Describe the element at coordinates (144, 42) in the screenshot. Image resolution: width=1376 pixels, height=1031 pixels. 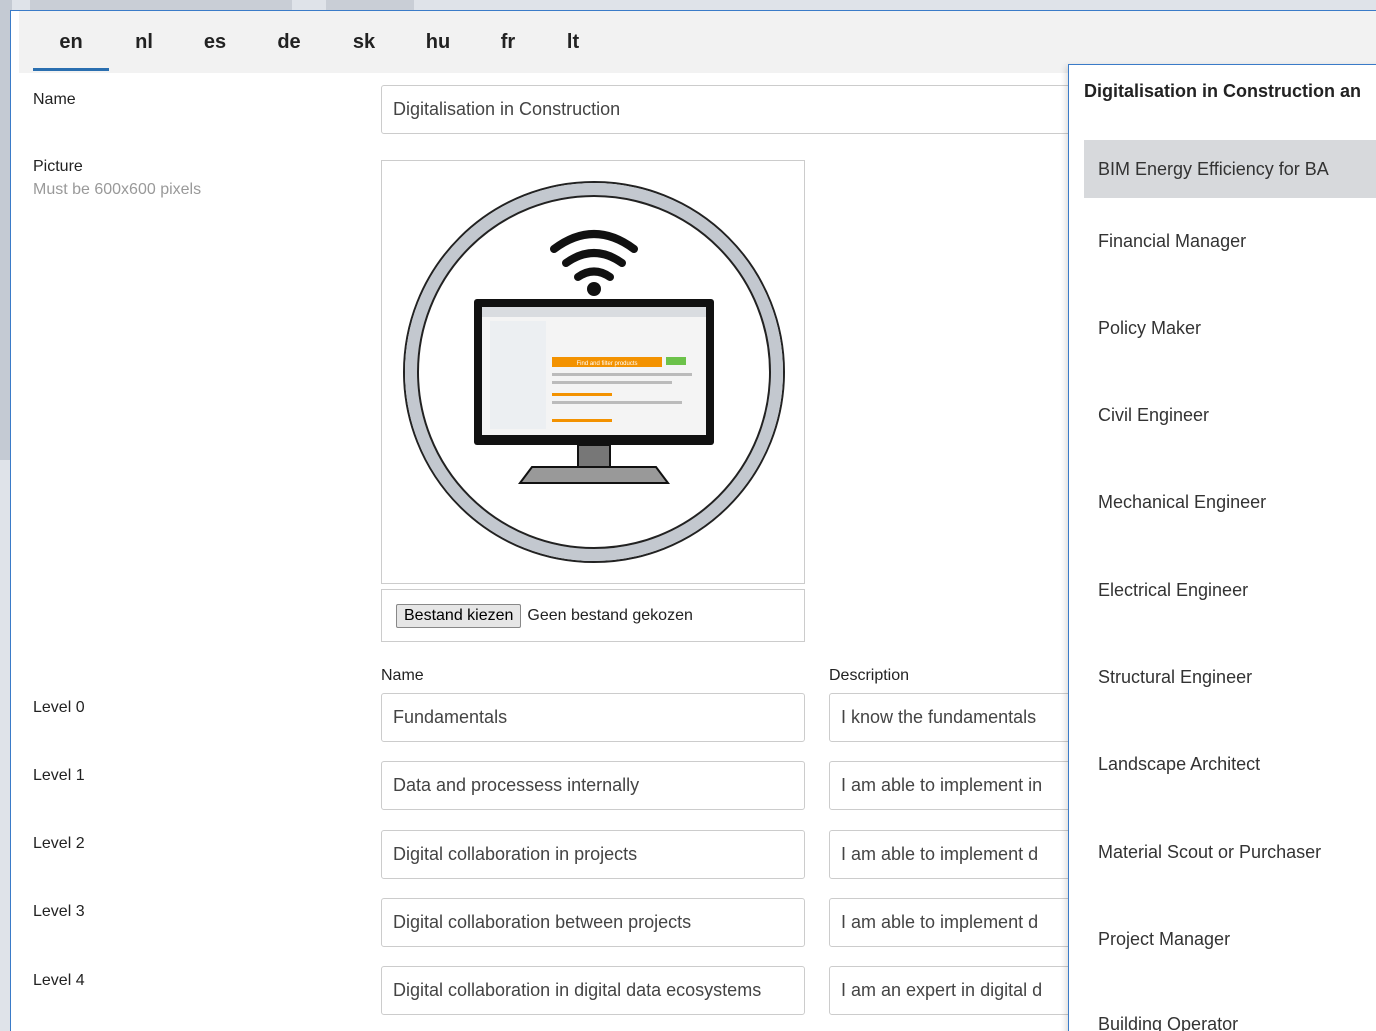
I see `tab-nl: nl` at that location.